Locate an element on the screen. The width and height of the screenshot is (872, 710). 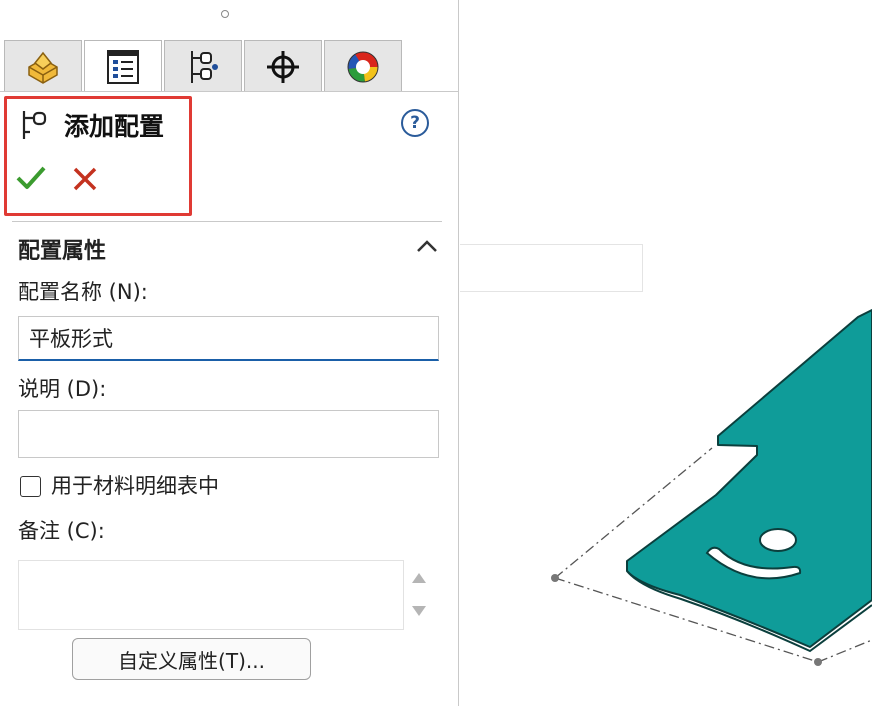
part-cube-icon is located at coordinates (43, 67).